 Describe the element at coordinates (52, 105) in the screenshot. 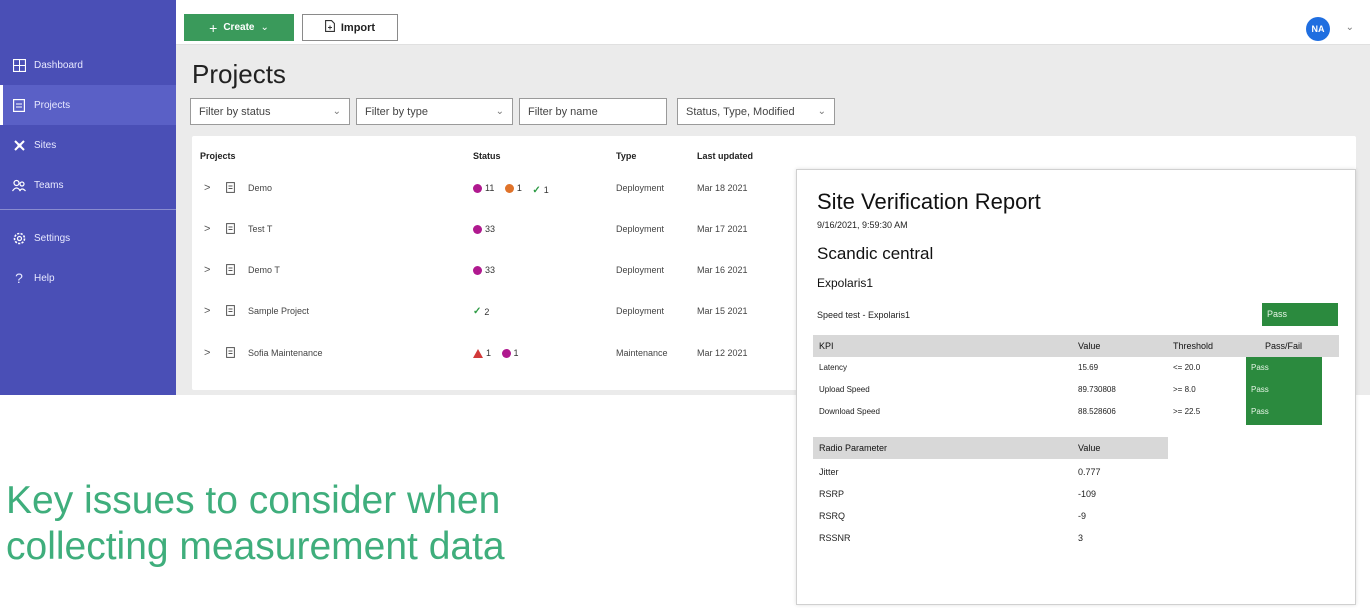

I see `sidebar-item-label: Projects` at that location.